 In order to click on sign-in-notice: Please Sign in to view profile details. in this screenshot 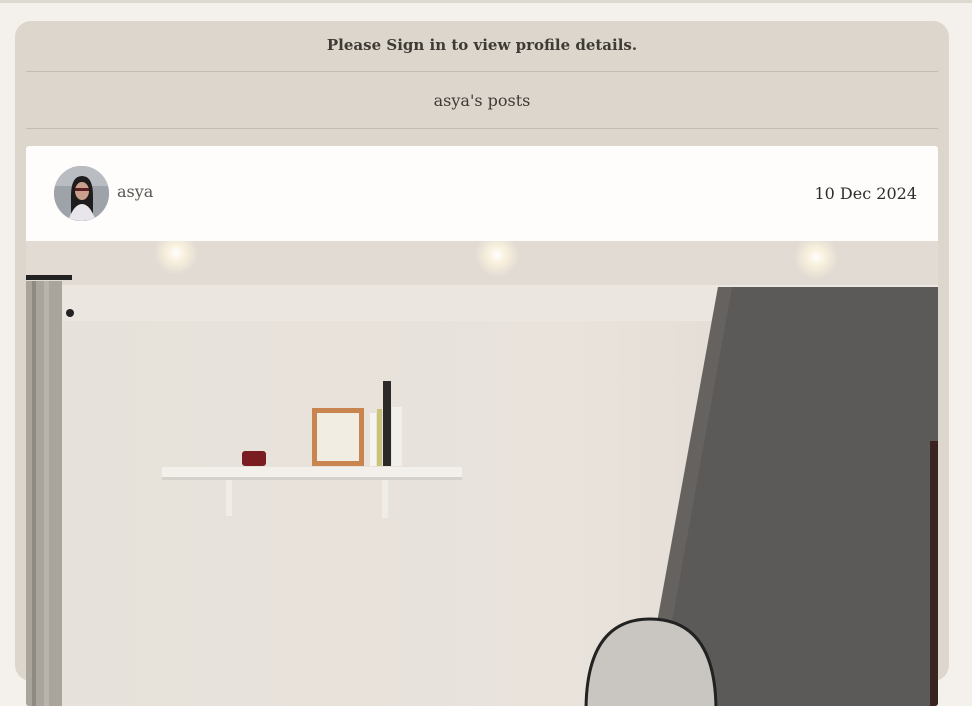, I will do `click(482, 45)`.